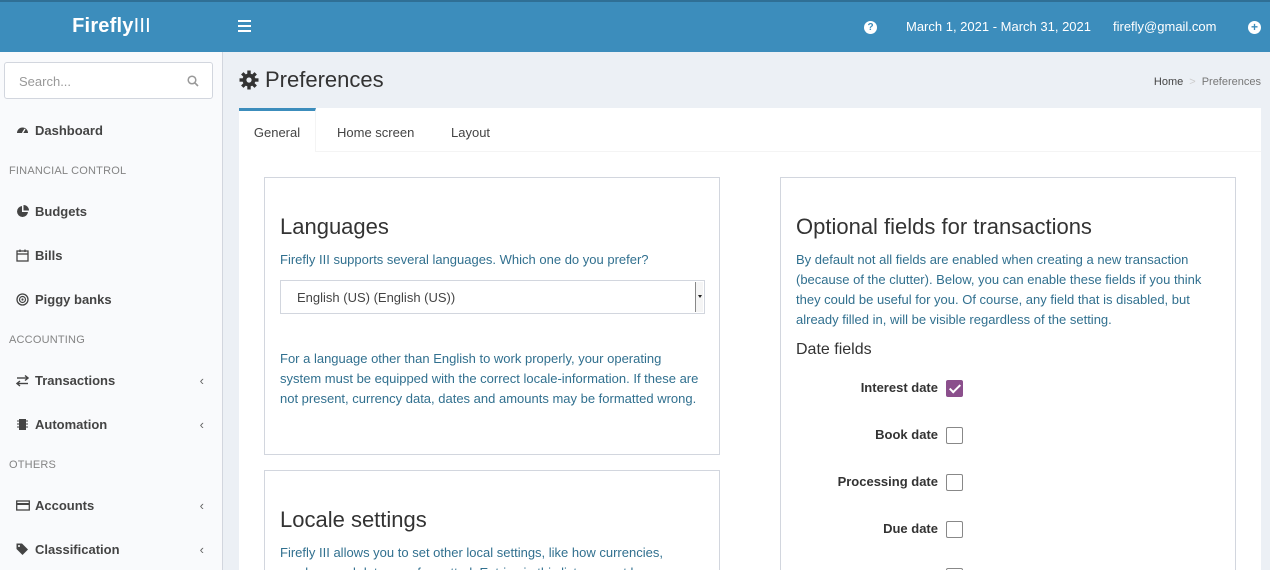 The width and height of the screenshot is (1270, 570). I want to click on sidebar-item-transactions: Transactions ‹, so click(111, 381).